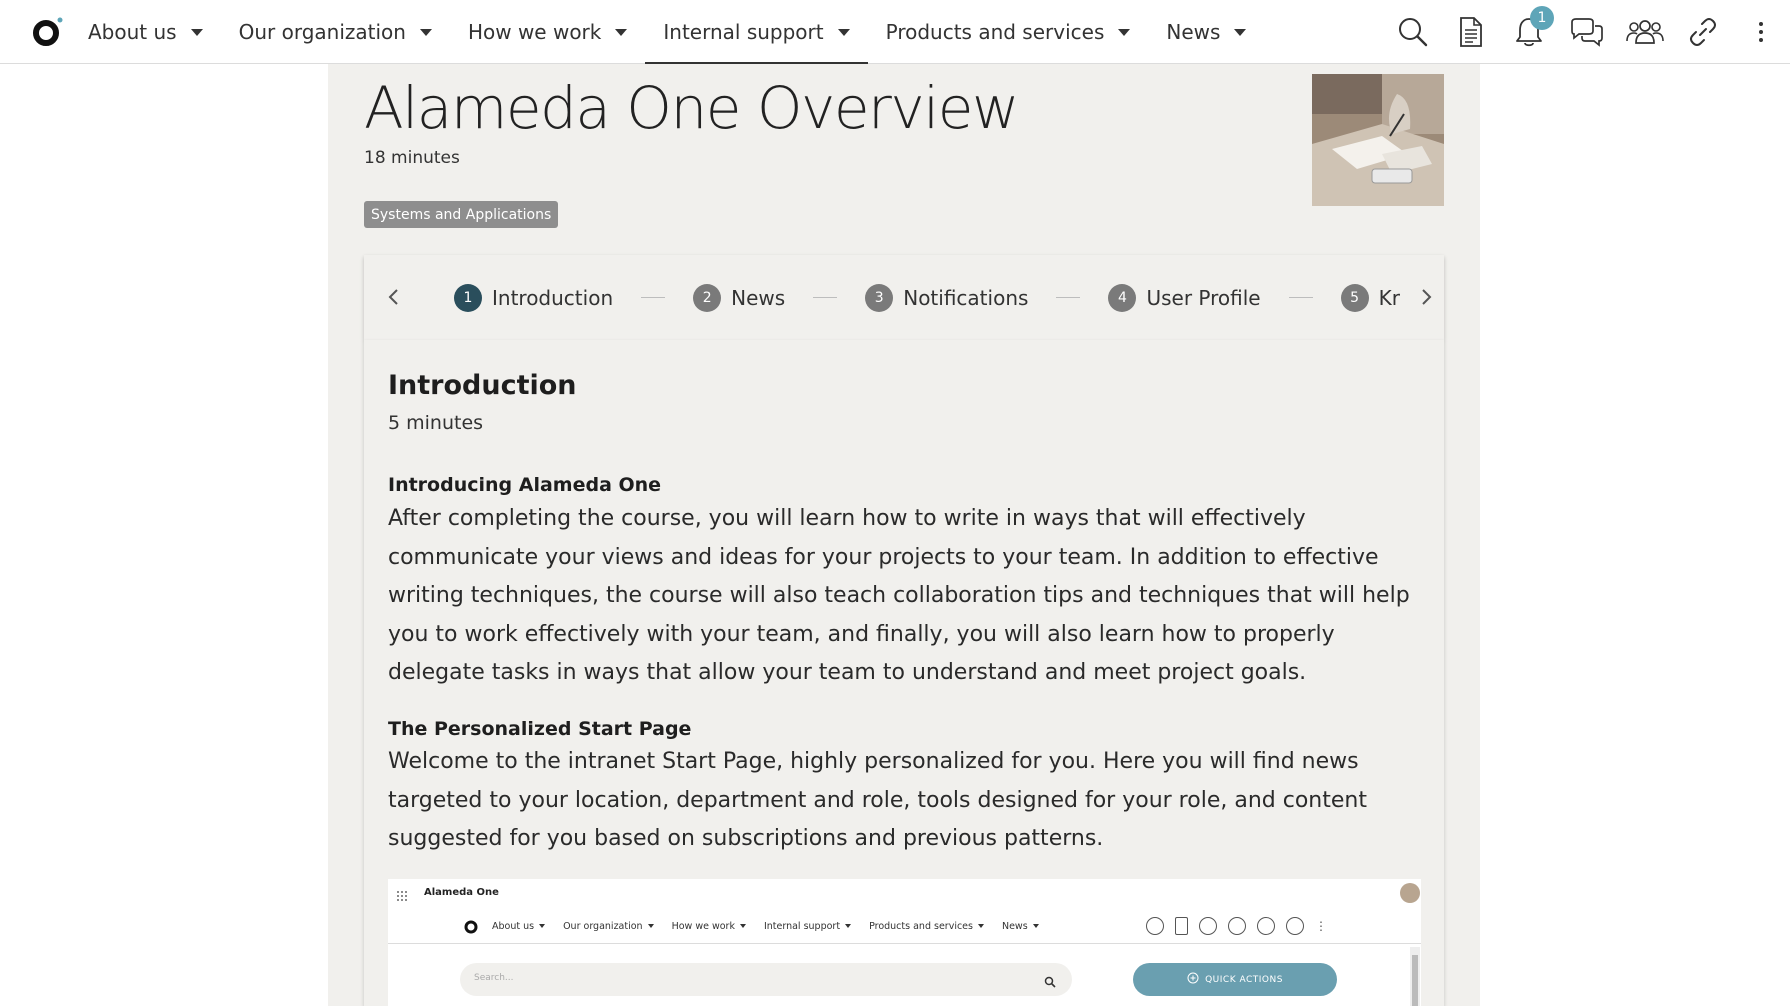  Describe the element at coordinates (525, 485) in the screenshot. I see `block-heading: Introducing Alameda One` at that location.